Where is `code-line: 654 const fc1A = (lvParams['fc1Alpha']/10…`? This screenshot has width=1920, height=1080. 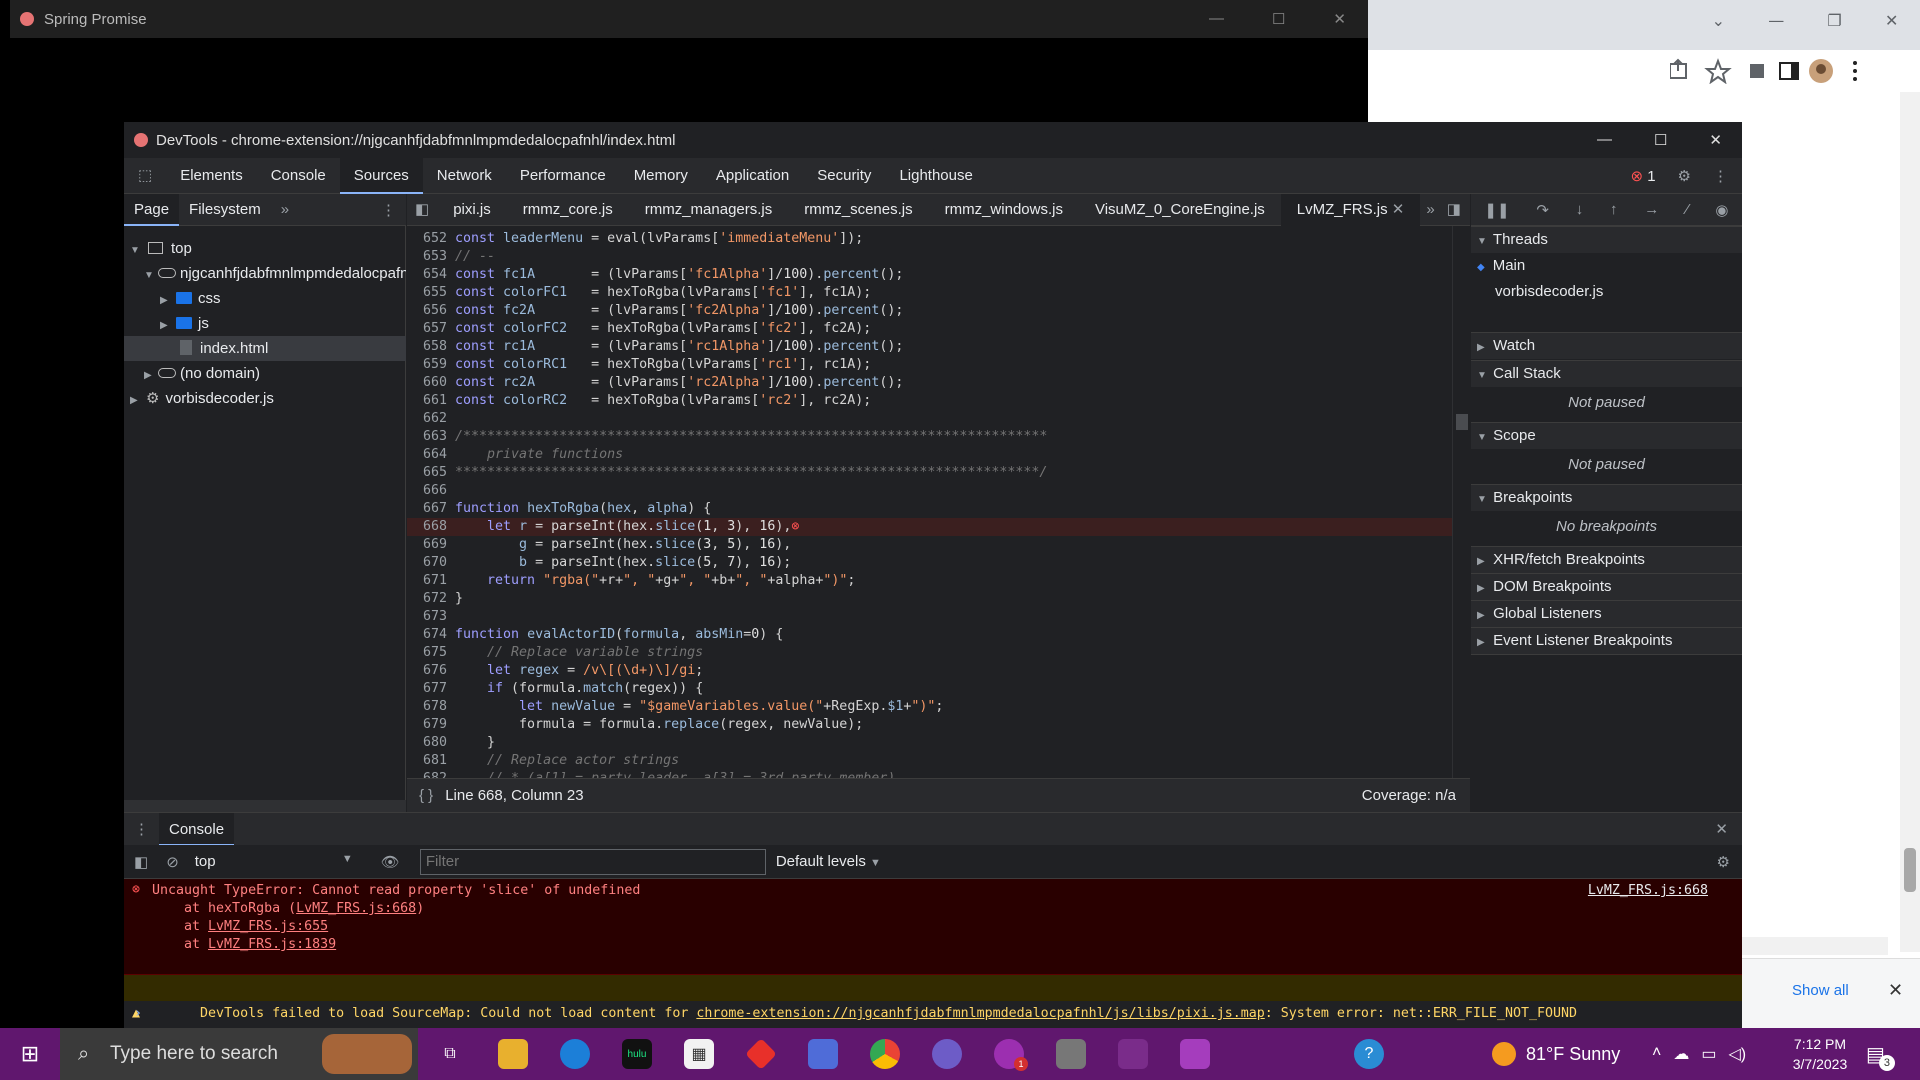 code-line: 654 const fc1A = (lvParams['fc1Alpha']/10… is located at coordinates (929, 275).